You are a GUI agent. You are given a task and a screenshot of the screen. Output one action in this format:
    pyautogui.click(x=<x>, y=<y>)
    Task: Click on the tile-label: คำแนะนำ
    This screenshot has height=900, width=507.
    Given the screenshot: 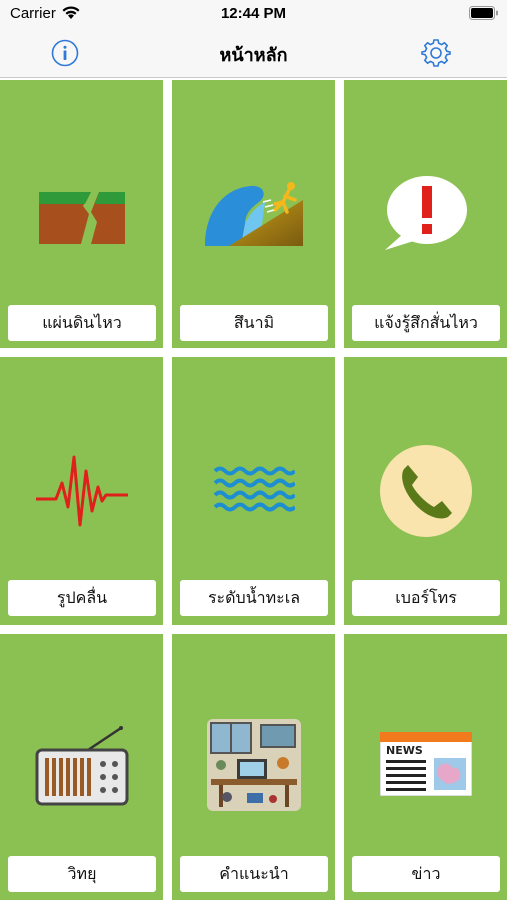 What is the action you would take?
    pyautogui.click(x=254, y=874)
    